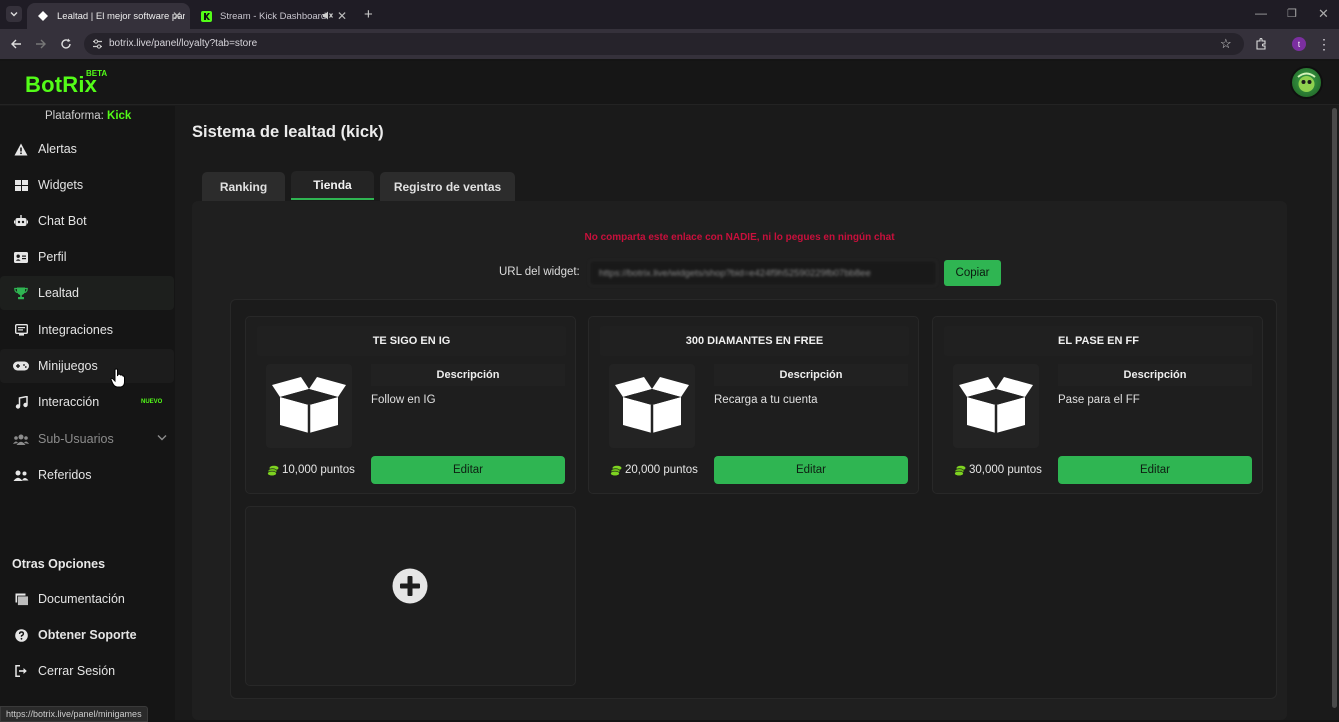 This screenshot has height=722, width=1339. I want to click on sidebar-item-lealtad: Lealtad, so click(87, 293).